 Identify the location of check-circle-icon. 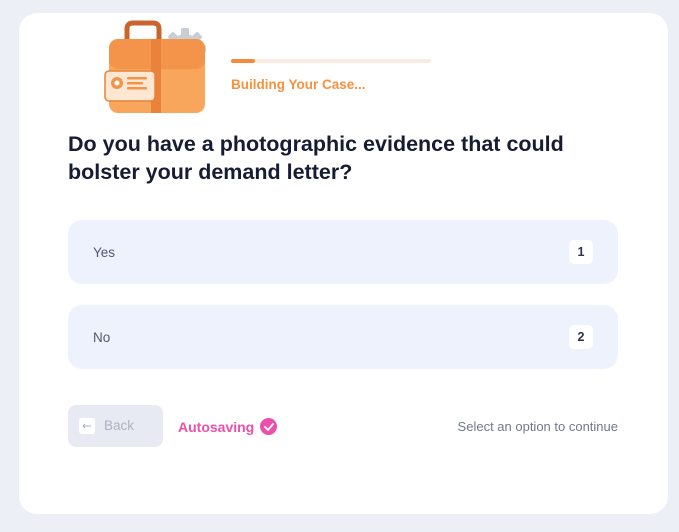
(269, 426).